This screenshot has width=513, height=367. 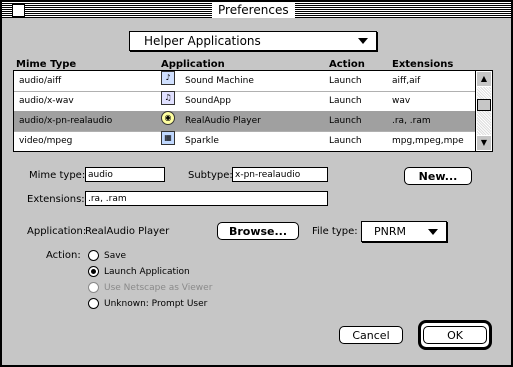 What do you see at coordinates (347, 64) in the screenshot?
I see `header-action: Action` at bounding box center [347, 64].